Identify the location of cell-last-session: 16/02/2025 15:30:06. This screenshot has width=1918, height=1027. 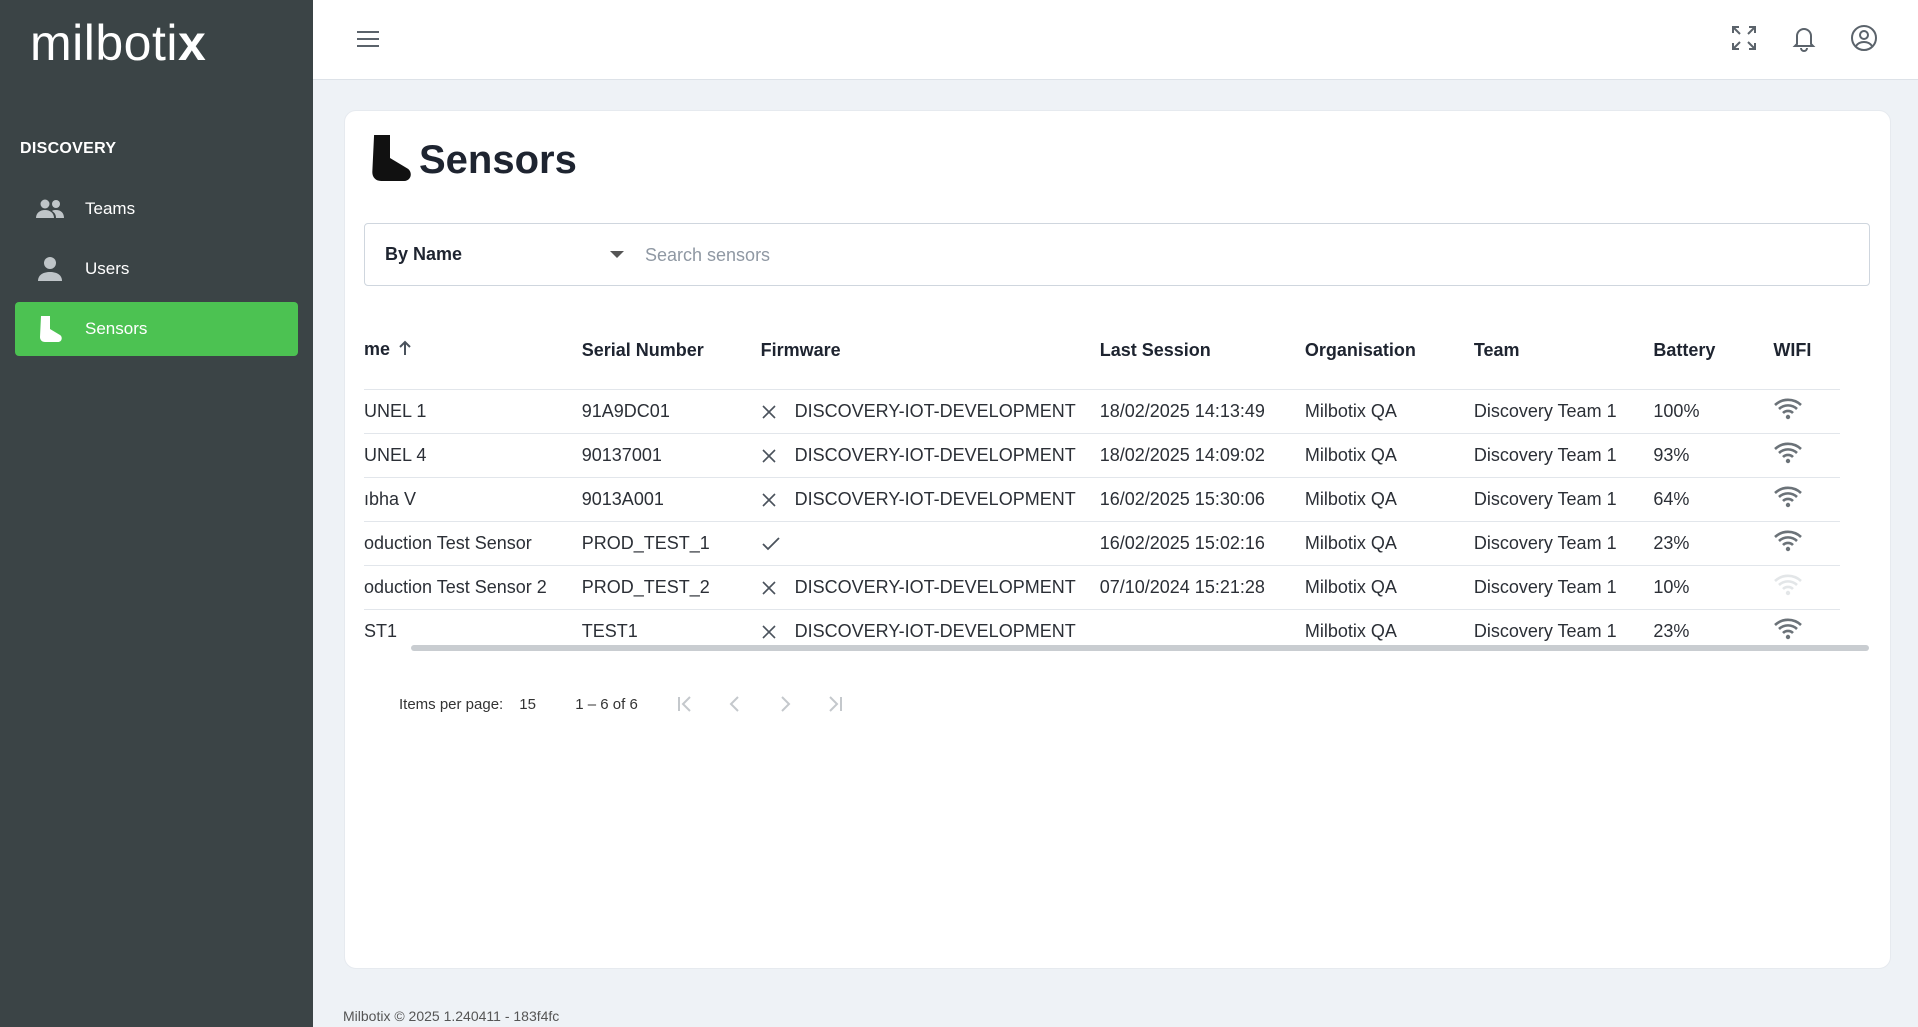
(1202, 499).